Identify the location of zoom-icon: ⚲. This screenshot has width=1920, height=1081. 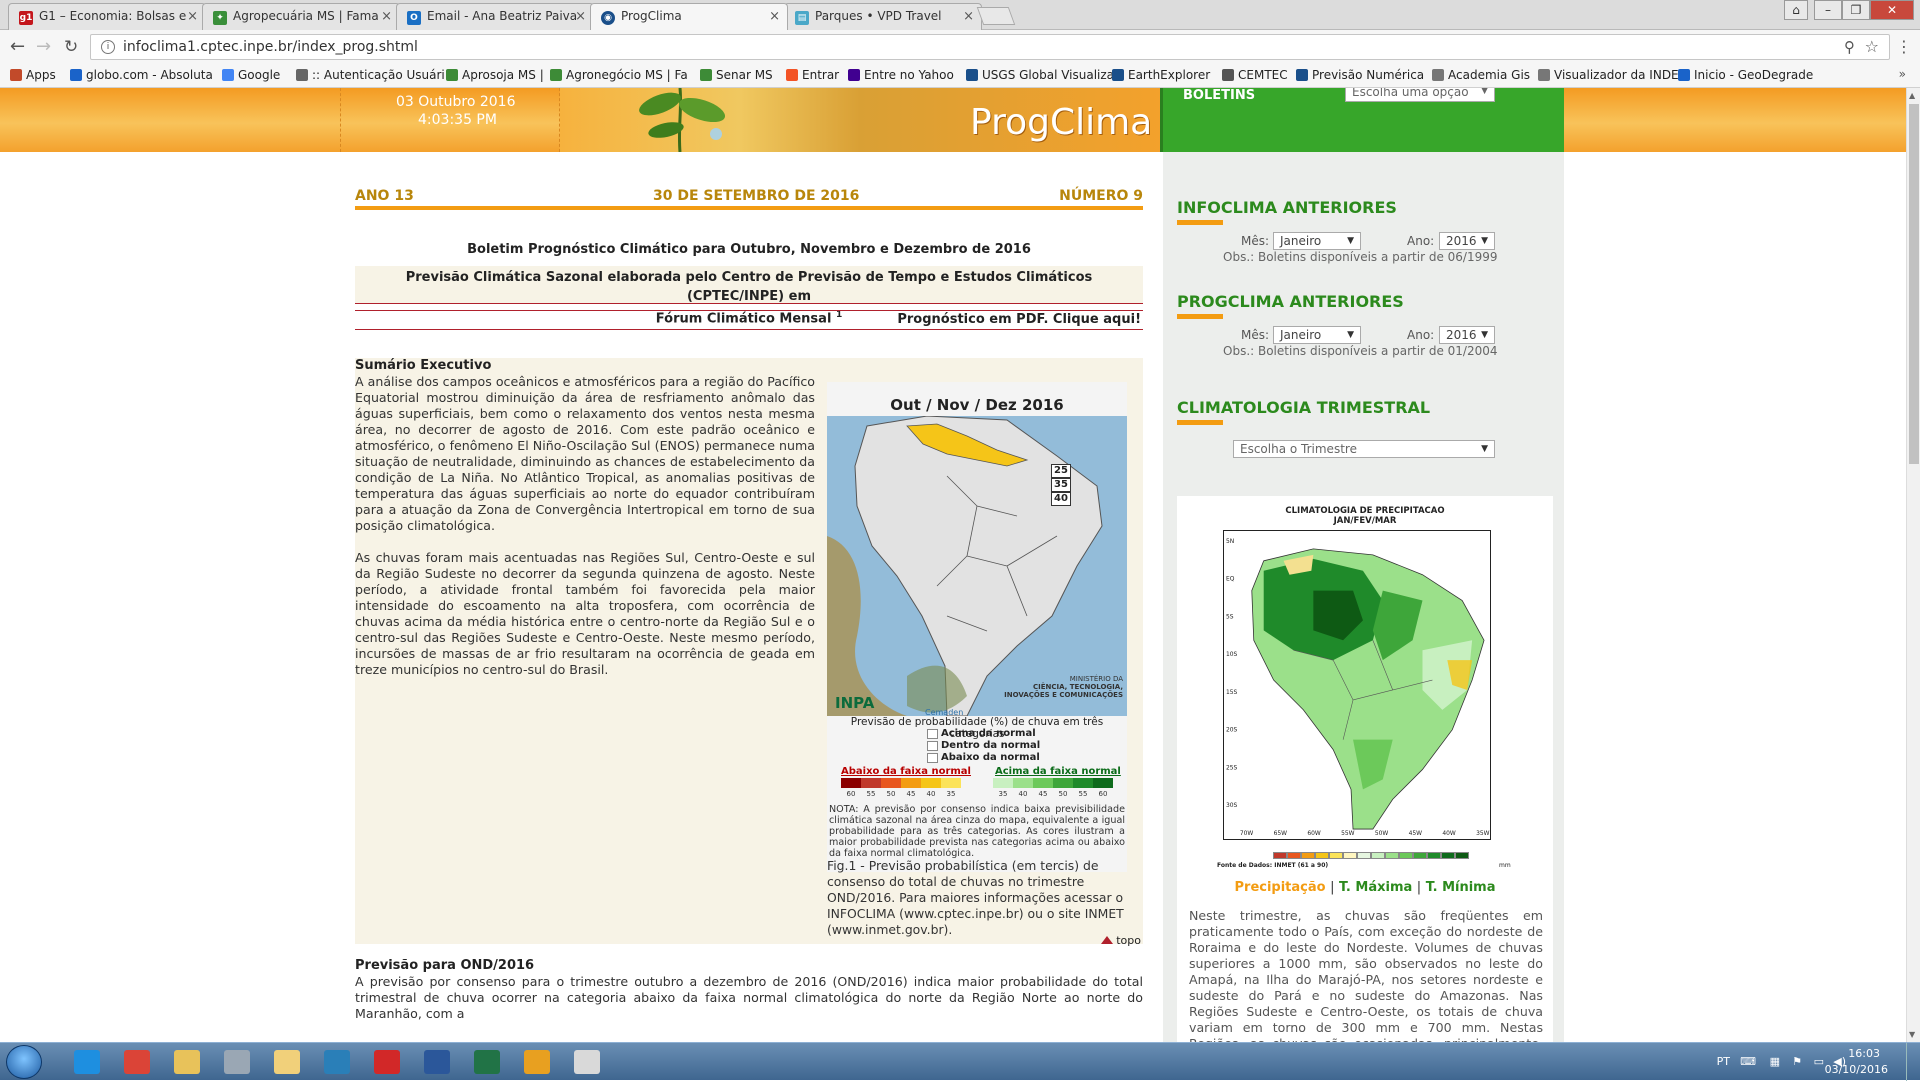
(1849, 47).